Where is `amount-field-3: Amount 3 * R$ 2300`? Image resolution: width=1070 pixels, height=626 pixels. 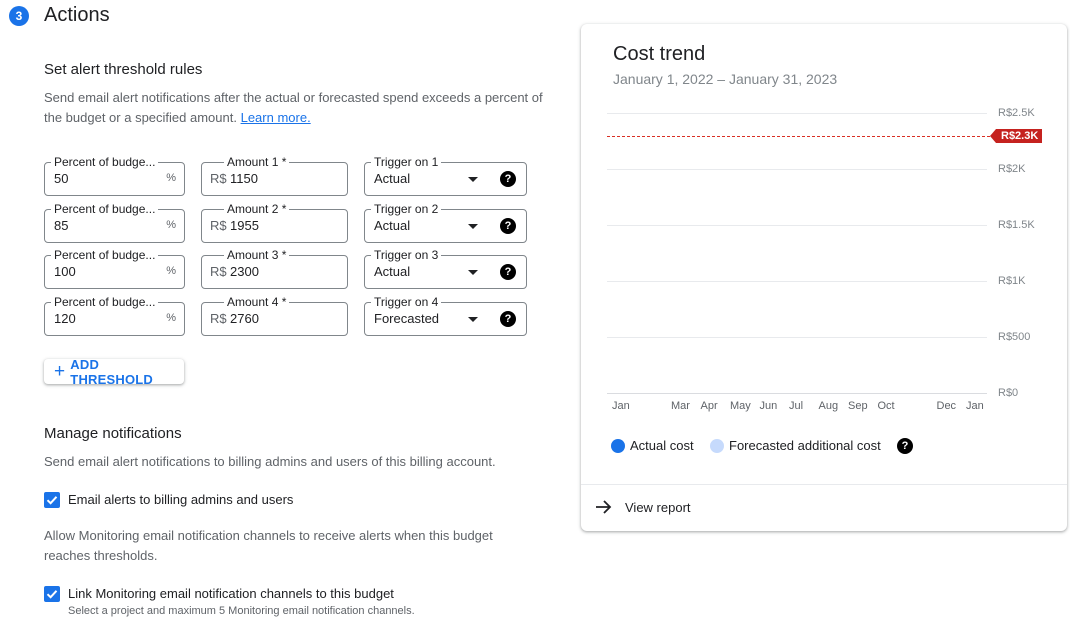 amount-field-3: Amount 3 * R$ 2300 is located at coordinates (274, 268).